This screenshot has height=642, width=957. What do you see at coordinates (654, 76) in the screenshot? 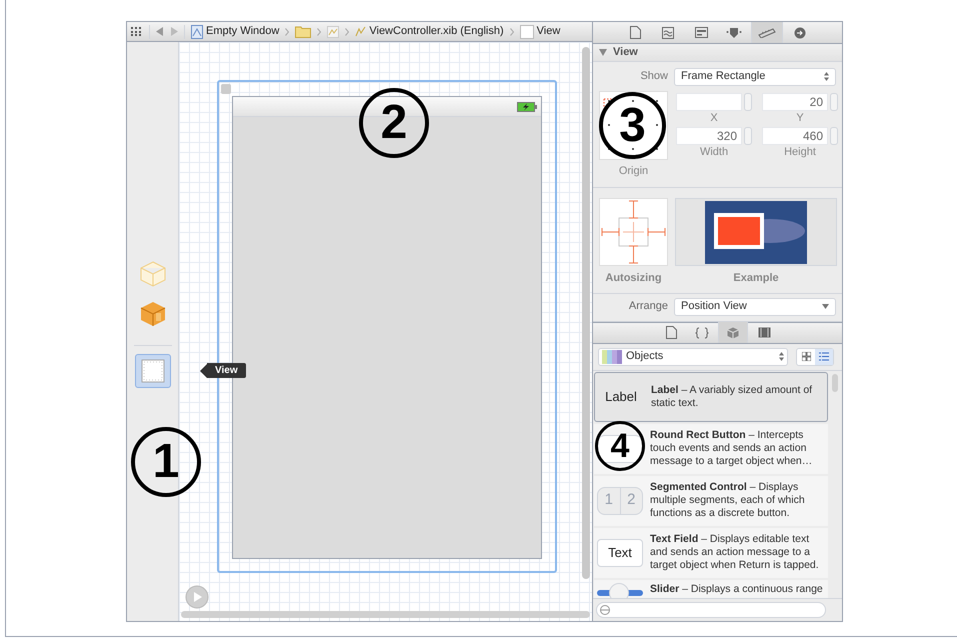
I see `show-label: Show` at bounding box center [654, 76].